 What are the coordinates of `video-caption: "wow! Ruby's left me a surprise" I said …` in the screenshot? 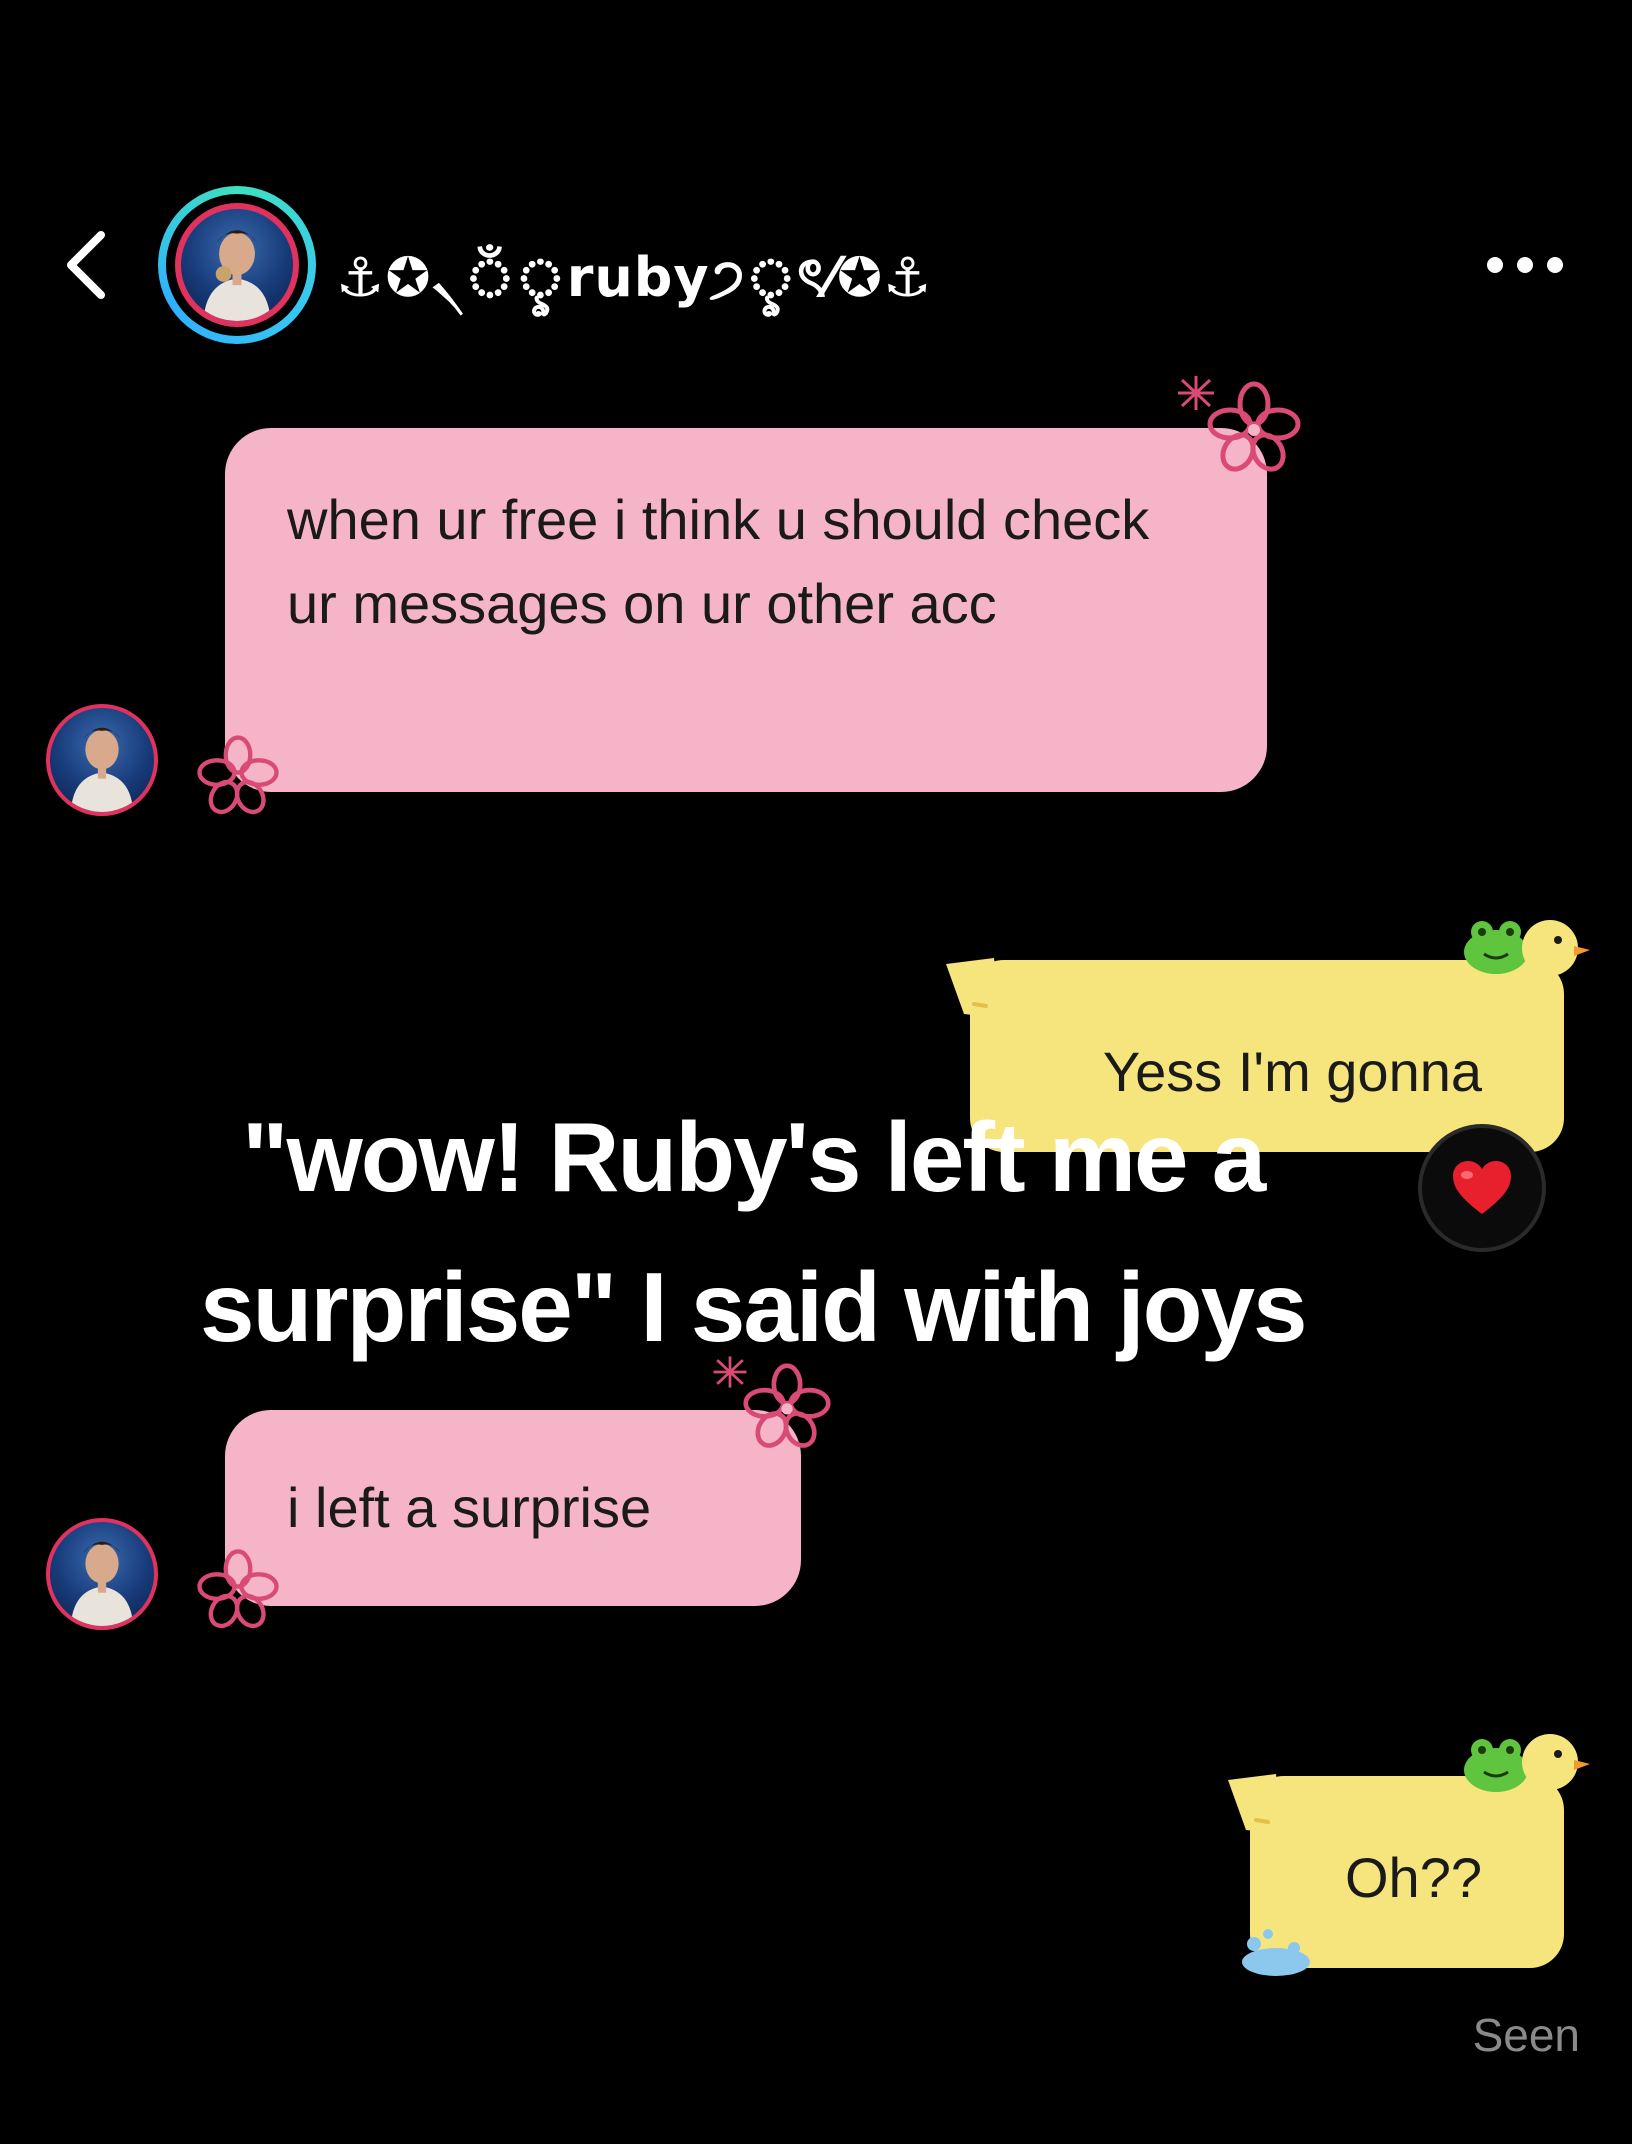 It's located at (840, 1232).